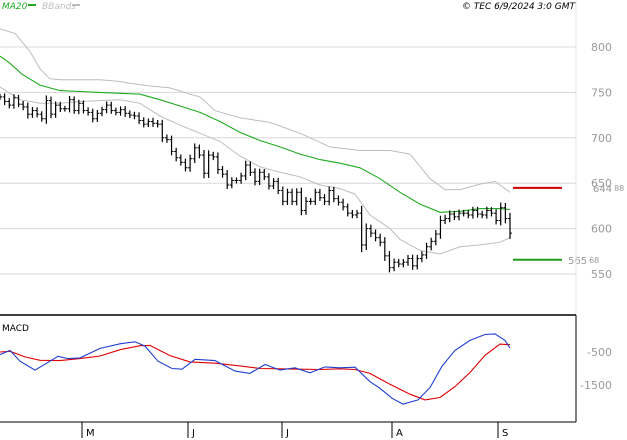 This screenshot has height=440, width=627. Describe the element at coordinates (59, 7) in the screenshot. I see `legend-bbands: BBands` at that location.